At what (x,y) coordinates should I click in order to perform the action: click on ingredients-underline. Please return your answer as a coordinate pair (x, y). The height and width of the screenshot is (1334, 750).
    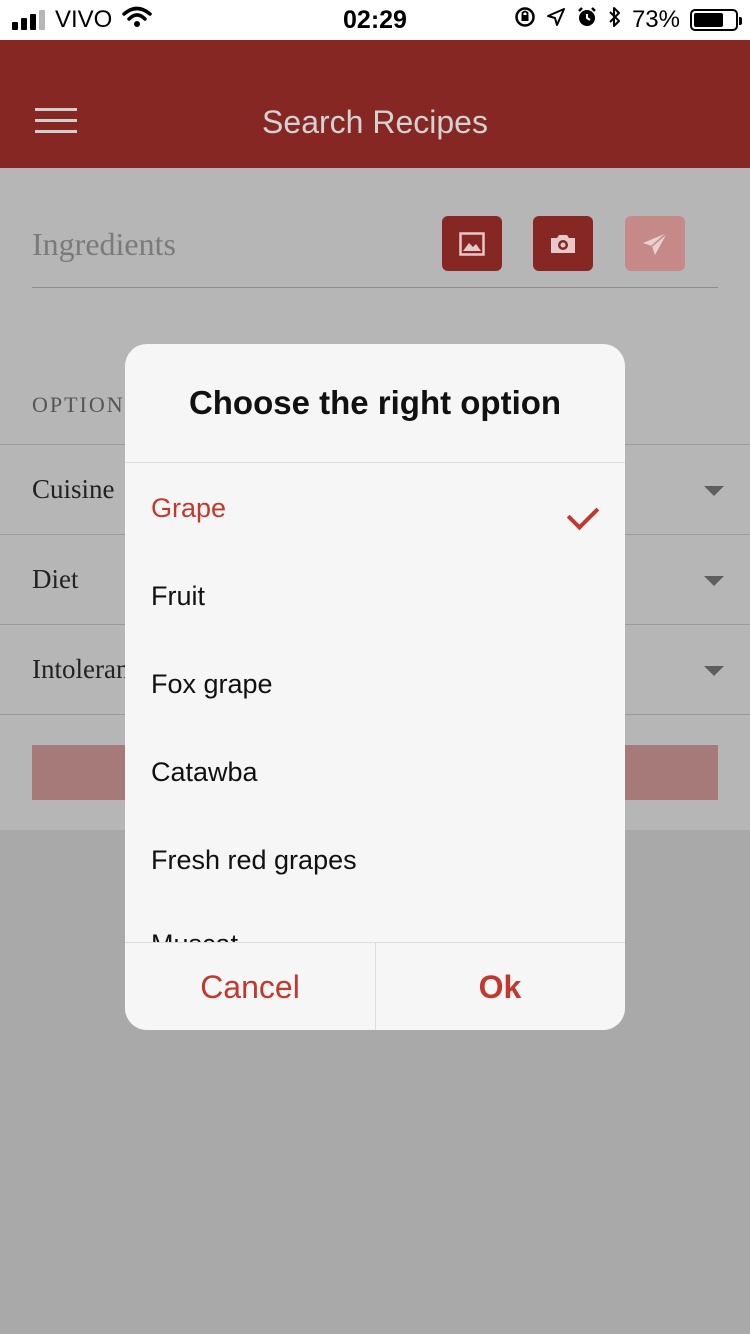
    Looking at the image, I should click on (375, 287).